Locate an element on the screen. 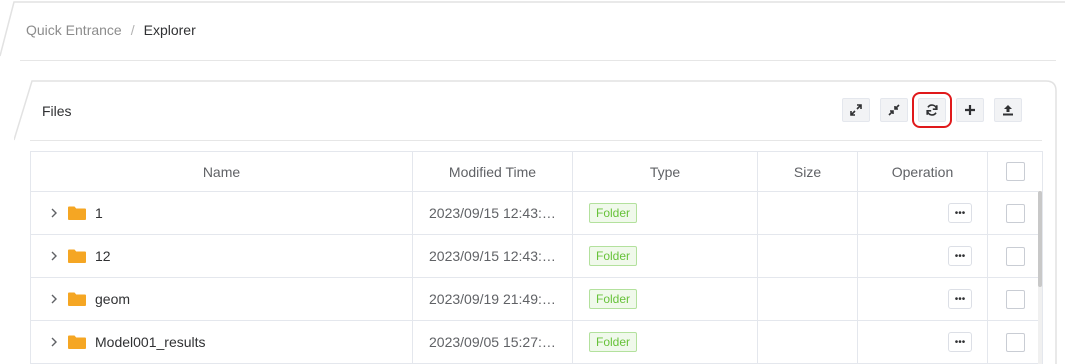  refresh-icon is located at coordinates (932, 110).